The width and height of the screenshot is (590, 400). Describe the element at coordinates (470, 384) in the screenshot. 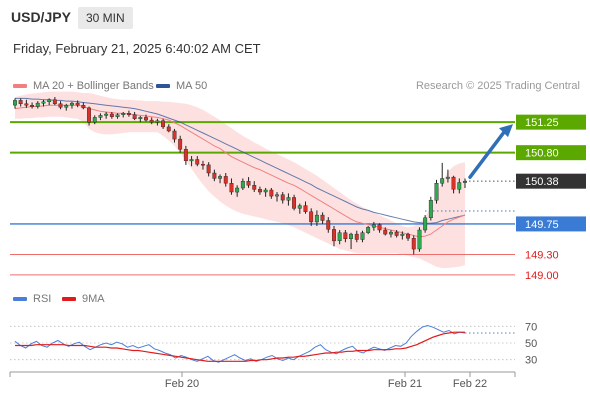

I see `x-tick-label: Feb 22` at that location.